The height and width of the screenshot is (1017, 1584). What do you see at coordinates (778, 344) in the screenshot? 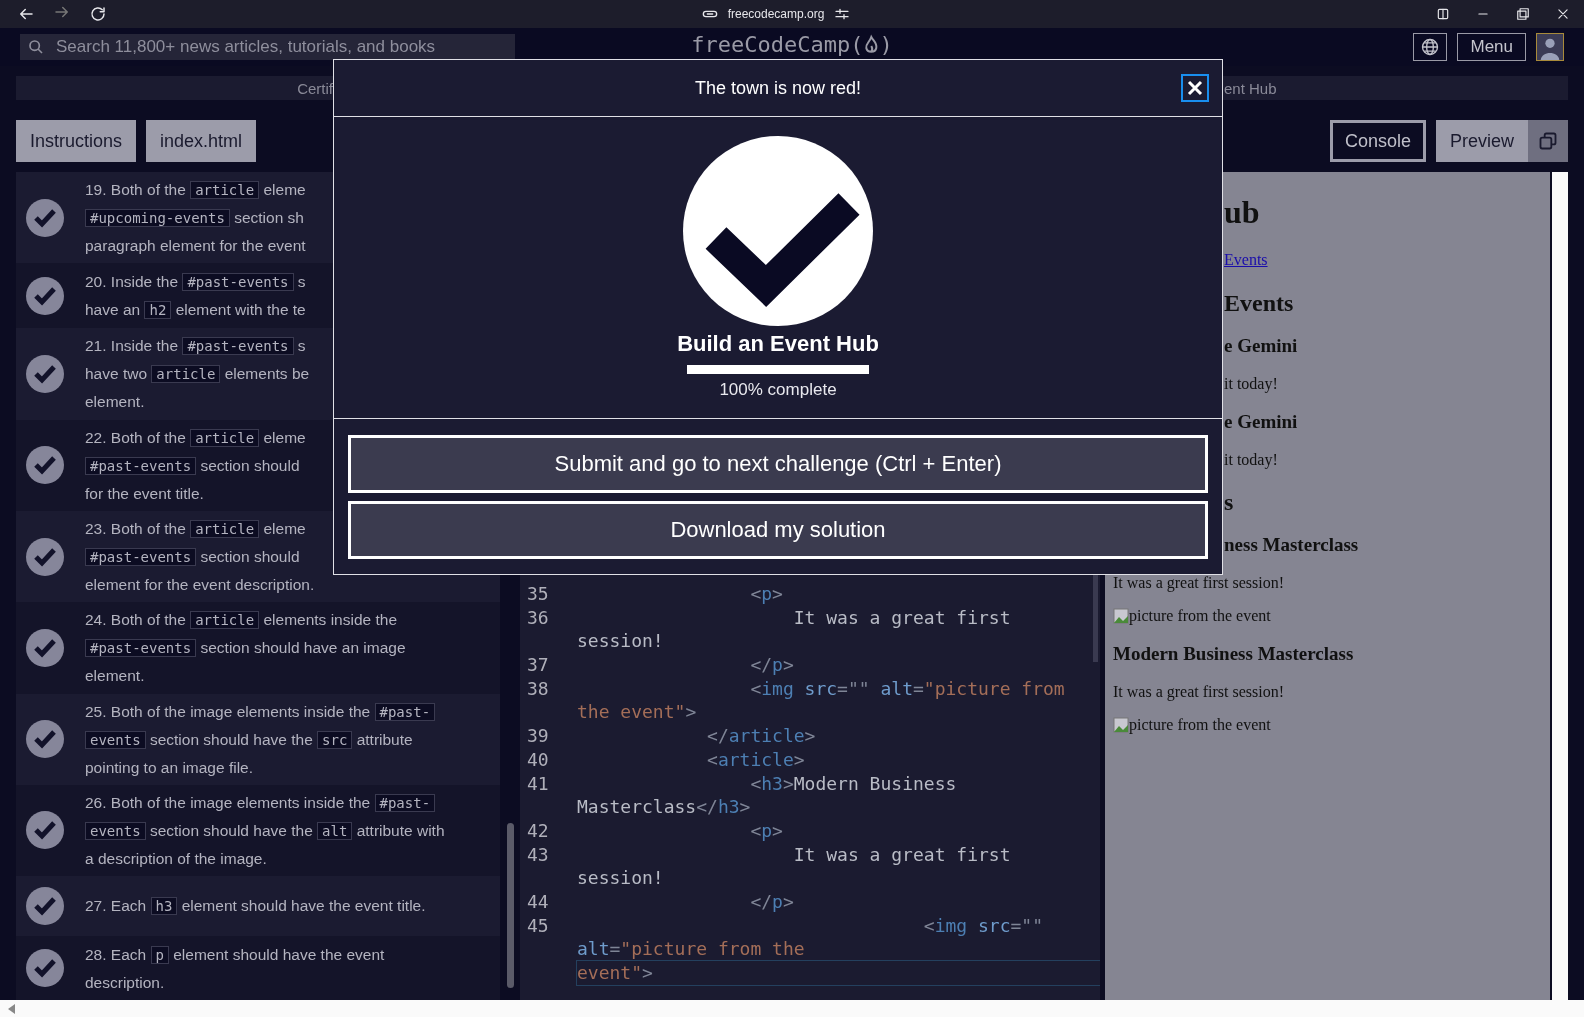
I see `project-title: Build an Event Hub` at bounding box center [778, 344].